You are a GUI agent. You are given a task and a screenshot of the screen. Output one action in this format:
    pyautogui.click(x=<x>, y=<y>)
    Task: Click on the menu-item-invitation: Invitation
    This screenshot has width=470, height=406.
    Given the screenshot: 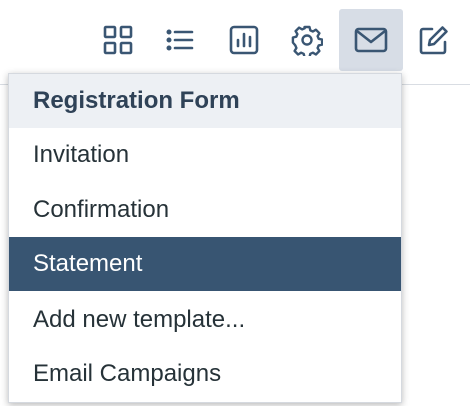 What is the action you would take?
    pyautogui.click(x=205, y=155)
    